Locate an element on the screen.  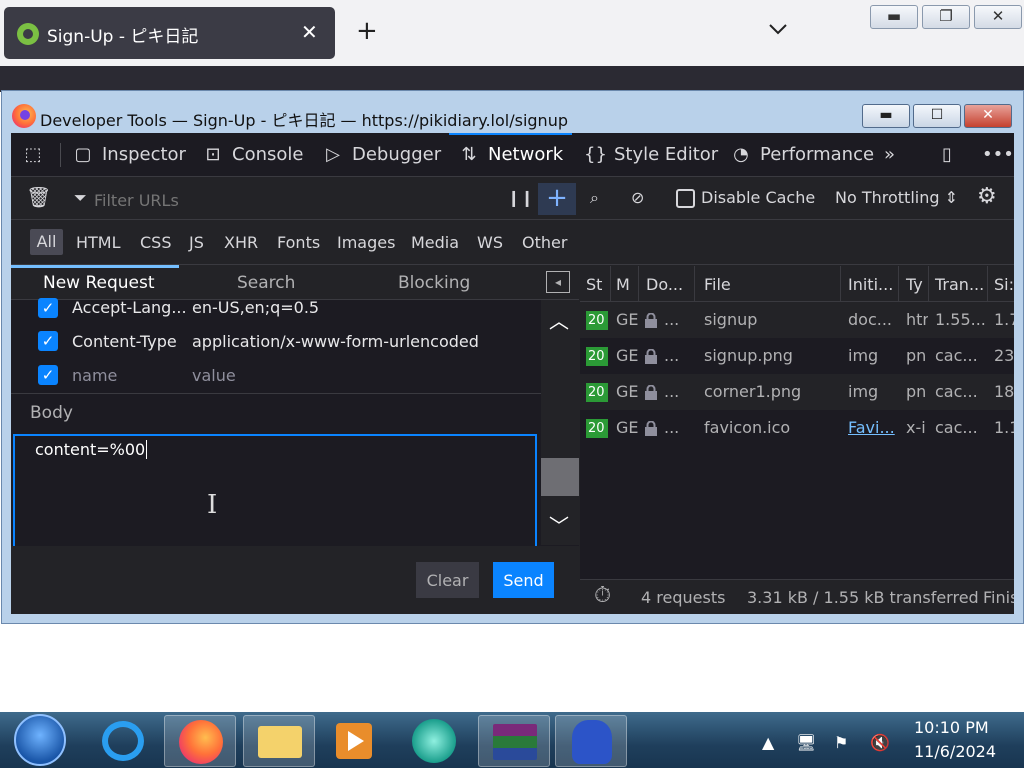
tab-blocking: Blocking is located at coordinates (434, 283).